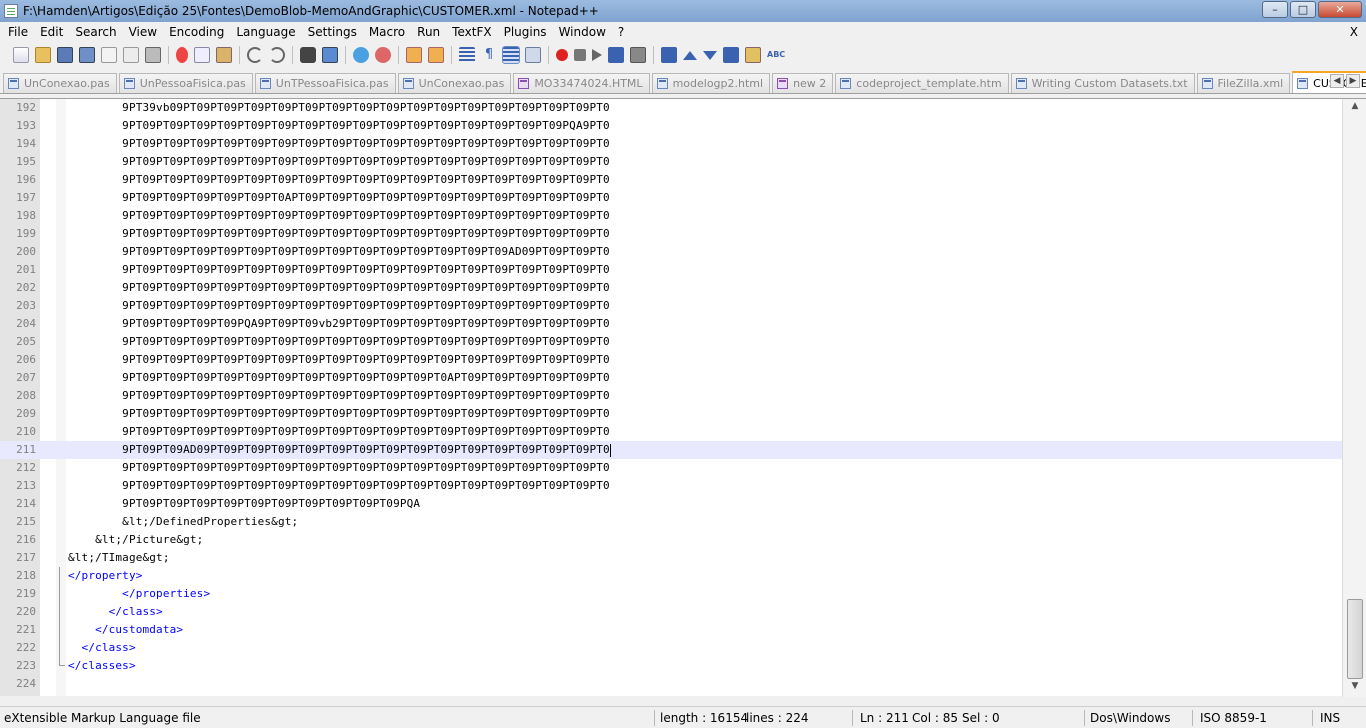 The image size is (1366, 728). What do you see at coordinates (1355, 108) in the screenshot?
I see `scroll-up-icon: ▲` at bounding box center [1355, 108].